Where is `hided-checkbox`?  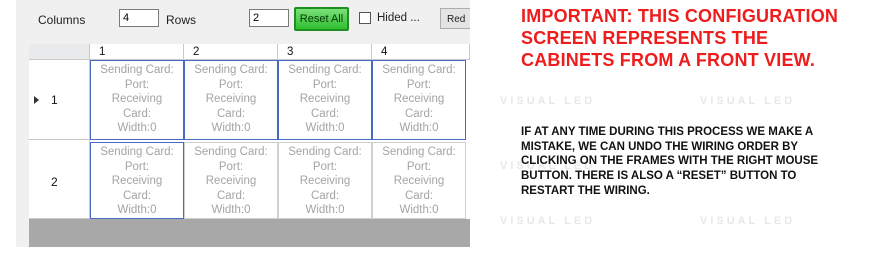 hided-checkbox is located at coordinates (365, 18).